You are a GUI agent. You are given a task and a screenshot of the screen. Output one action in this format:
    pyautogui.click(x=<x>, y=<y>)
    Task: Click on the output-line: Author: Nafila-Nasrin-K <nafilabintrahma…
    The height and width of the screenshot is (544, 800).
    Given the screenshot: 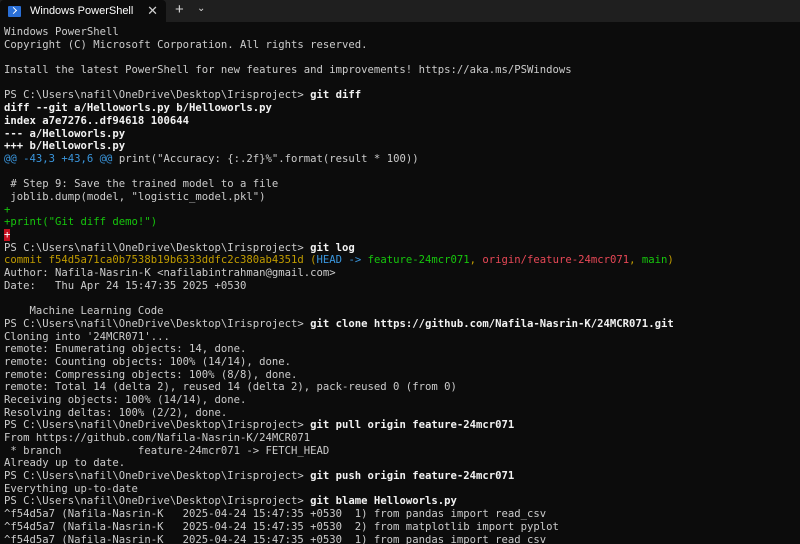 What is the action you would take?
    pyautogui.click(x=170, y=273)
    